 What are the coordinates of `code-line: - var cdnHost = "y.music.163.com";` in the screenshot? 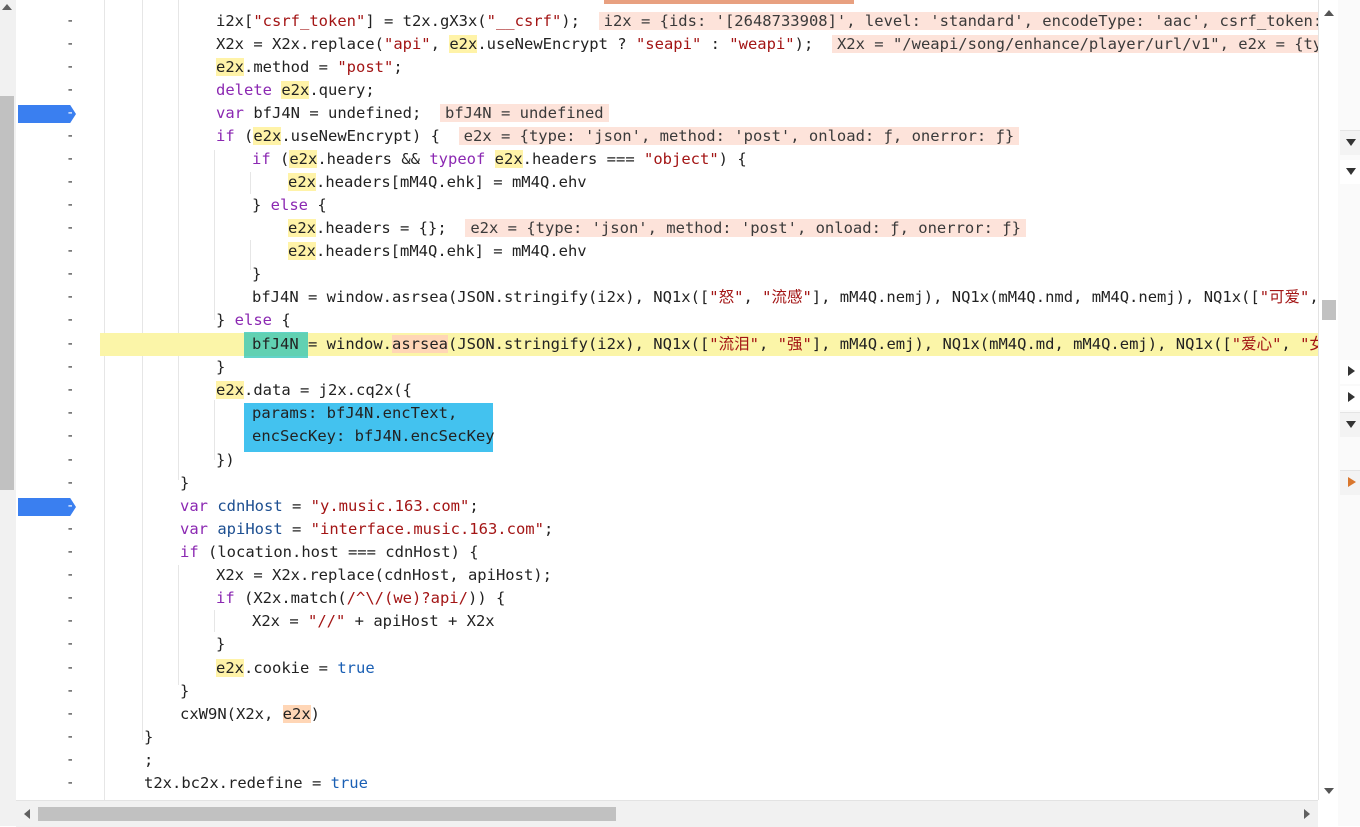 It's located at (667, 506).